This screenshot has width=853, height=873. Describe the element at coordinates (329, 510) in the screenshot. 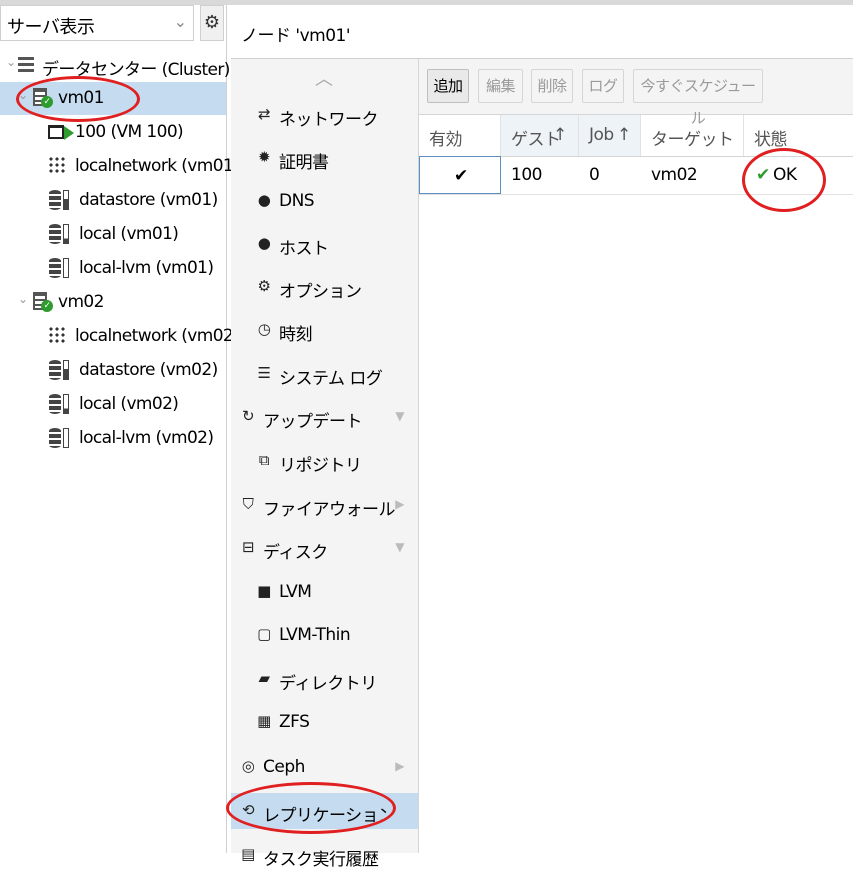

I see `nav-item-label: ファイアウォール` at that location.